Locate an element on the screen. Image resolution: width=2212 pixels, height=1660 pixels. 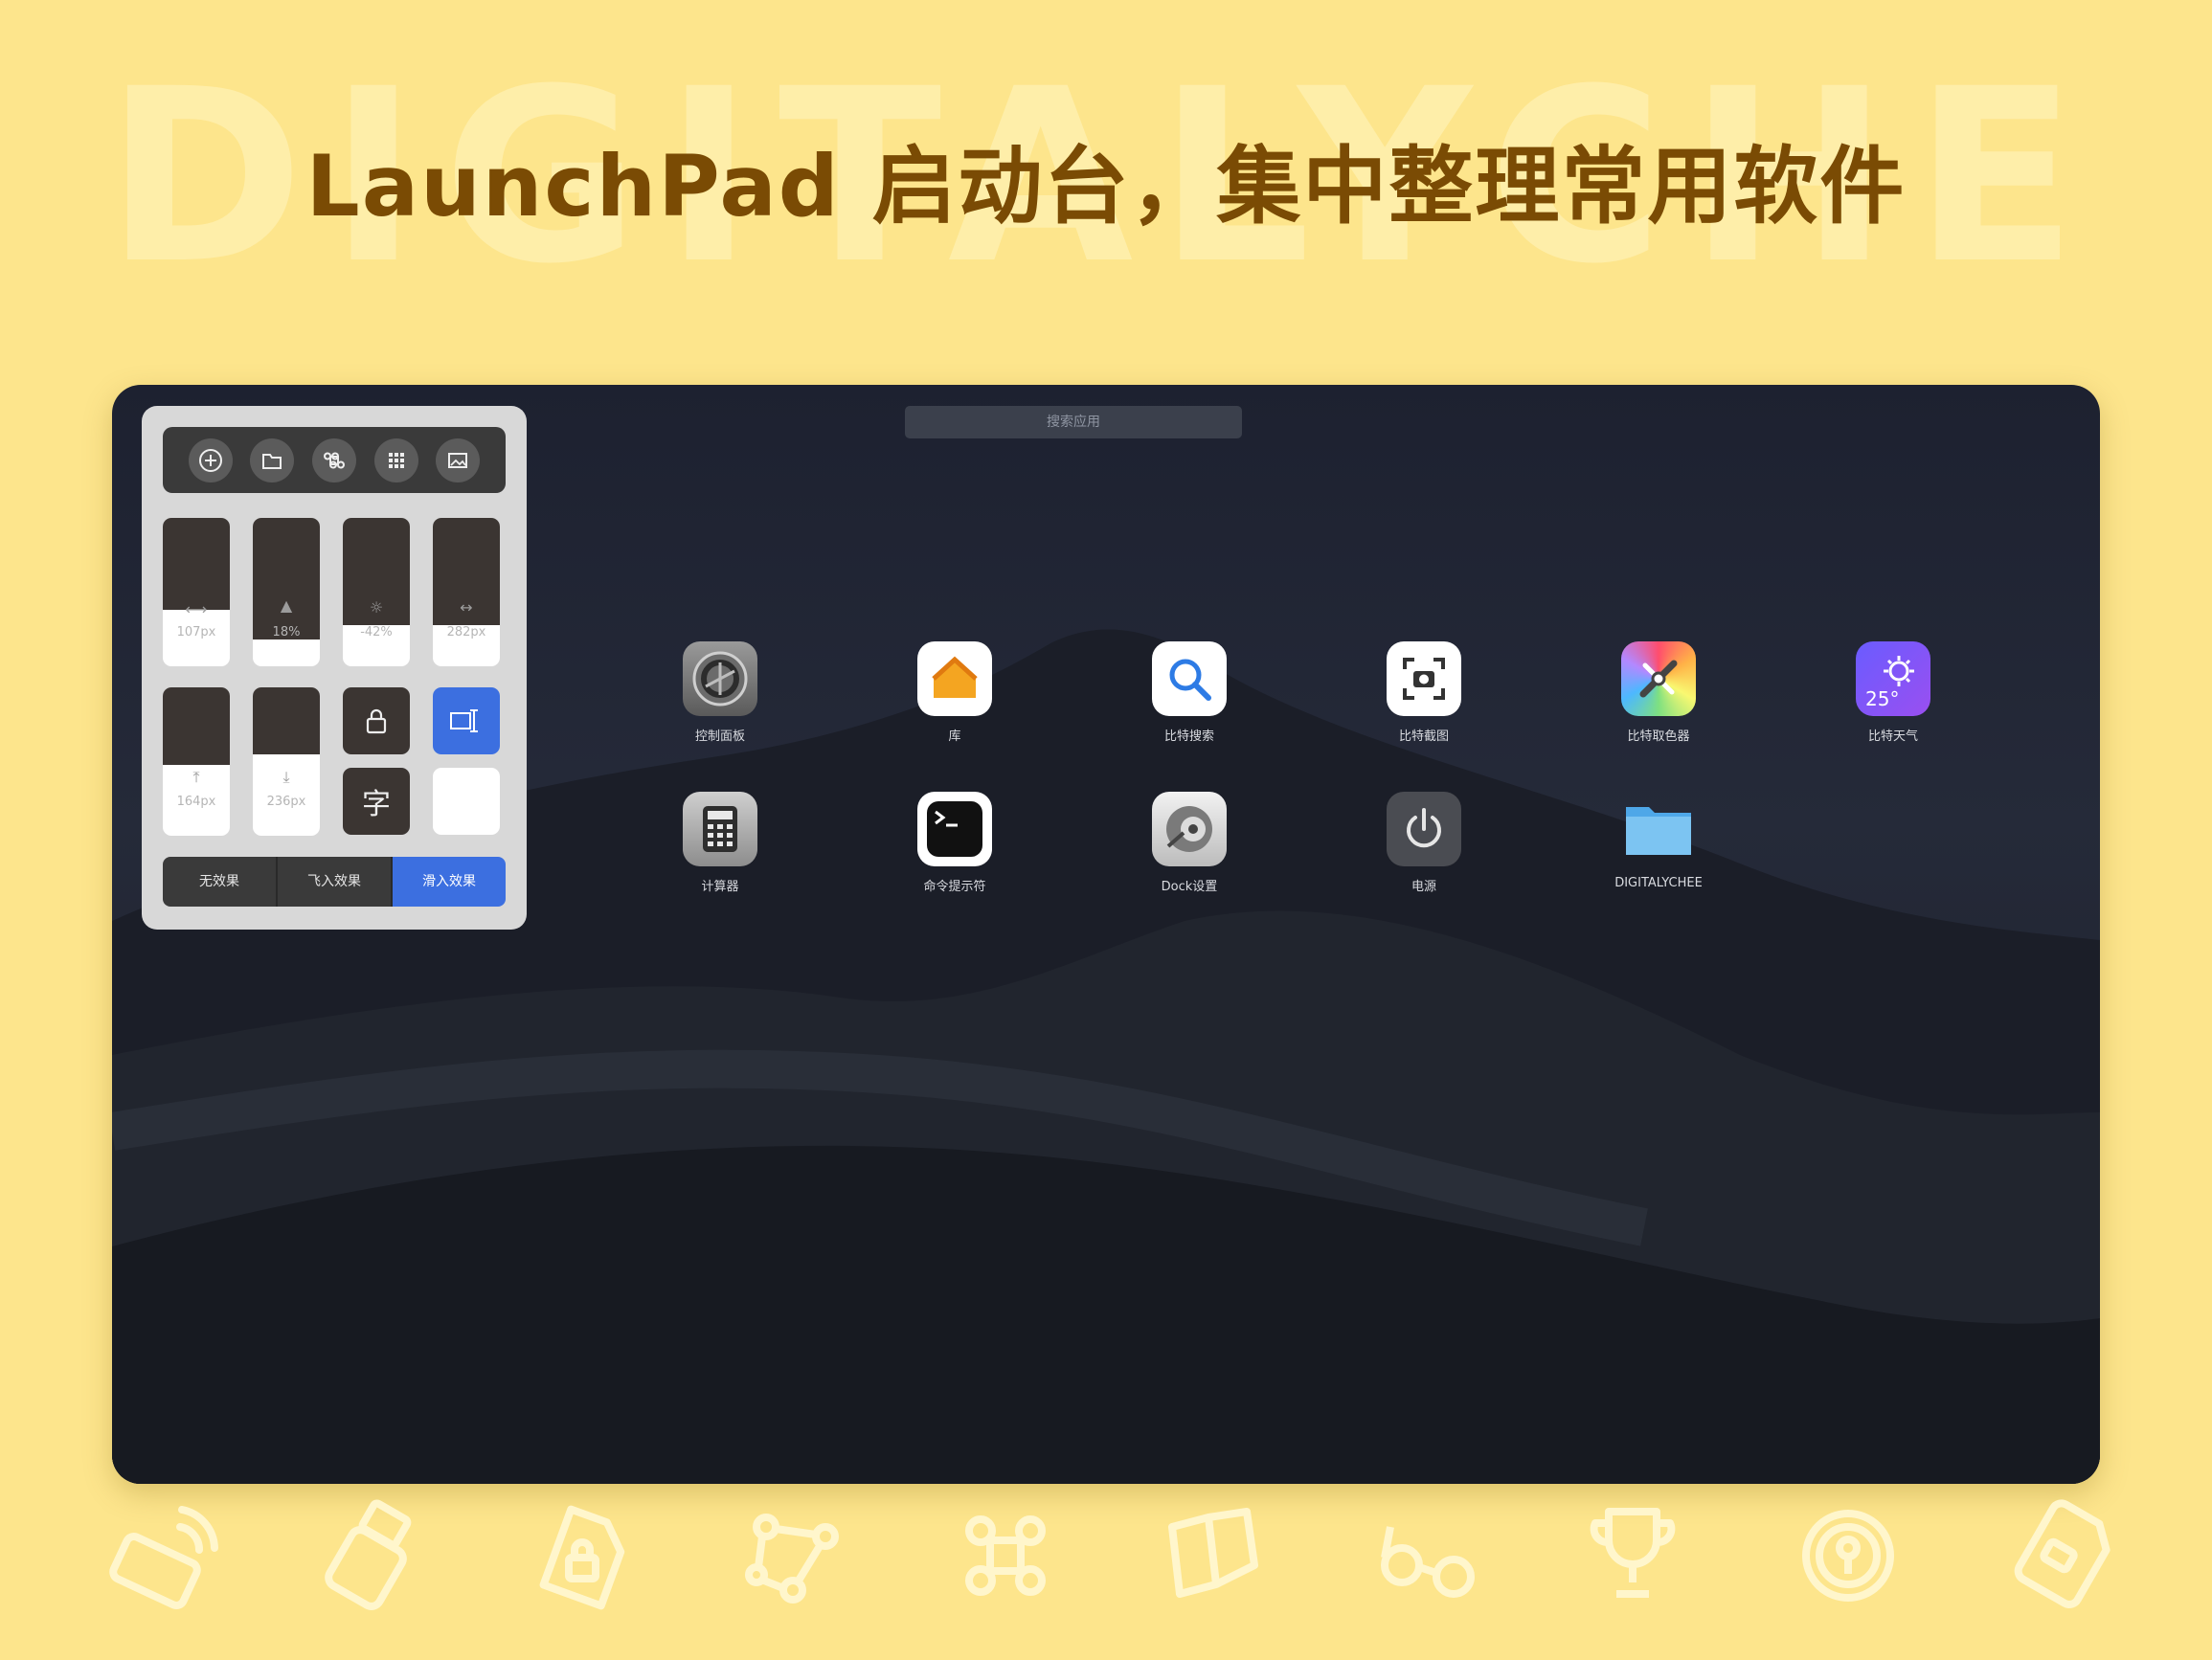
app-label: 比特天气 is located at coordinates (1892, 736).